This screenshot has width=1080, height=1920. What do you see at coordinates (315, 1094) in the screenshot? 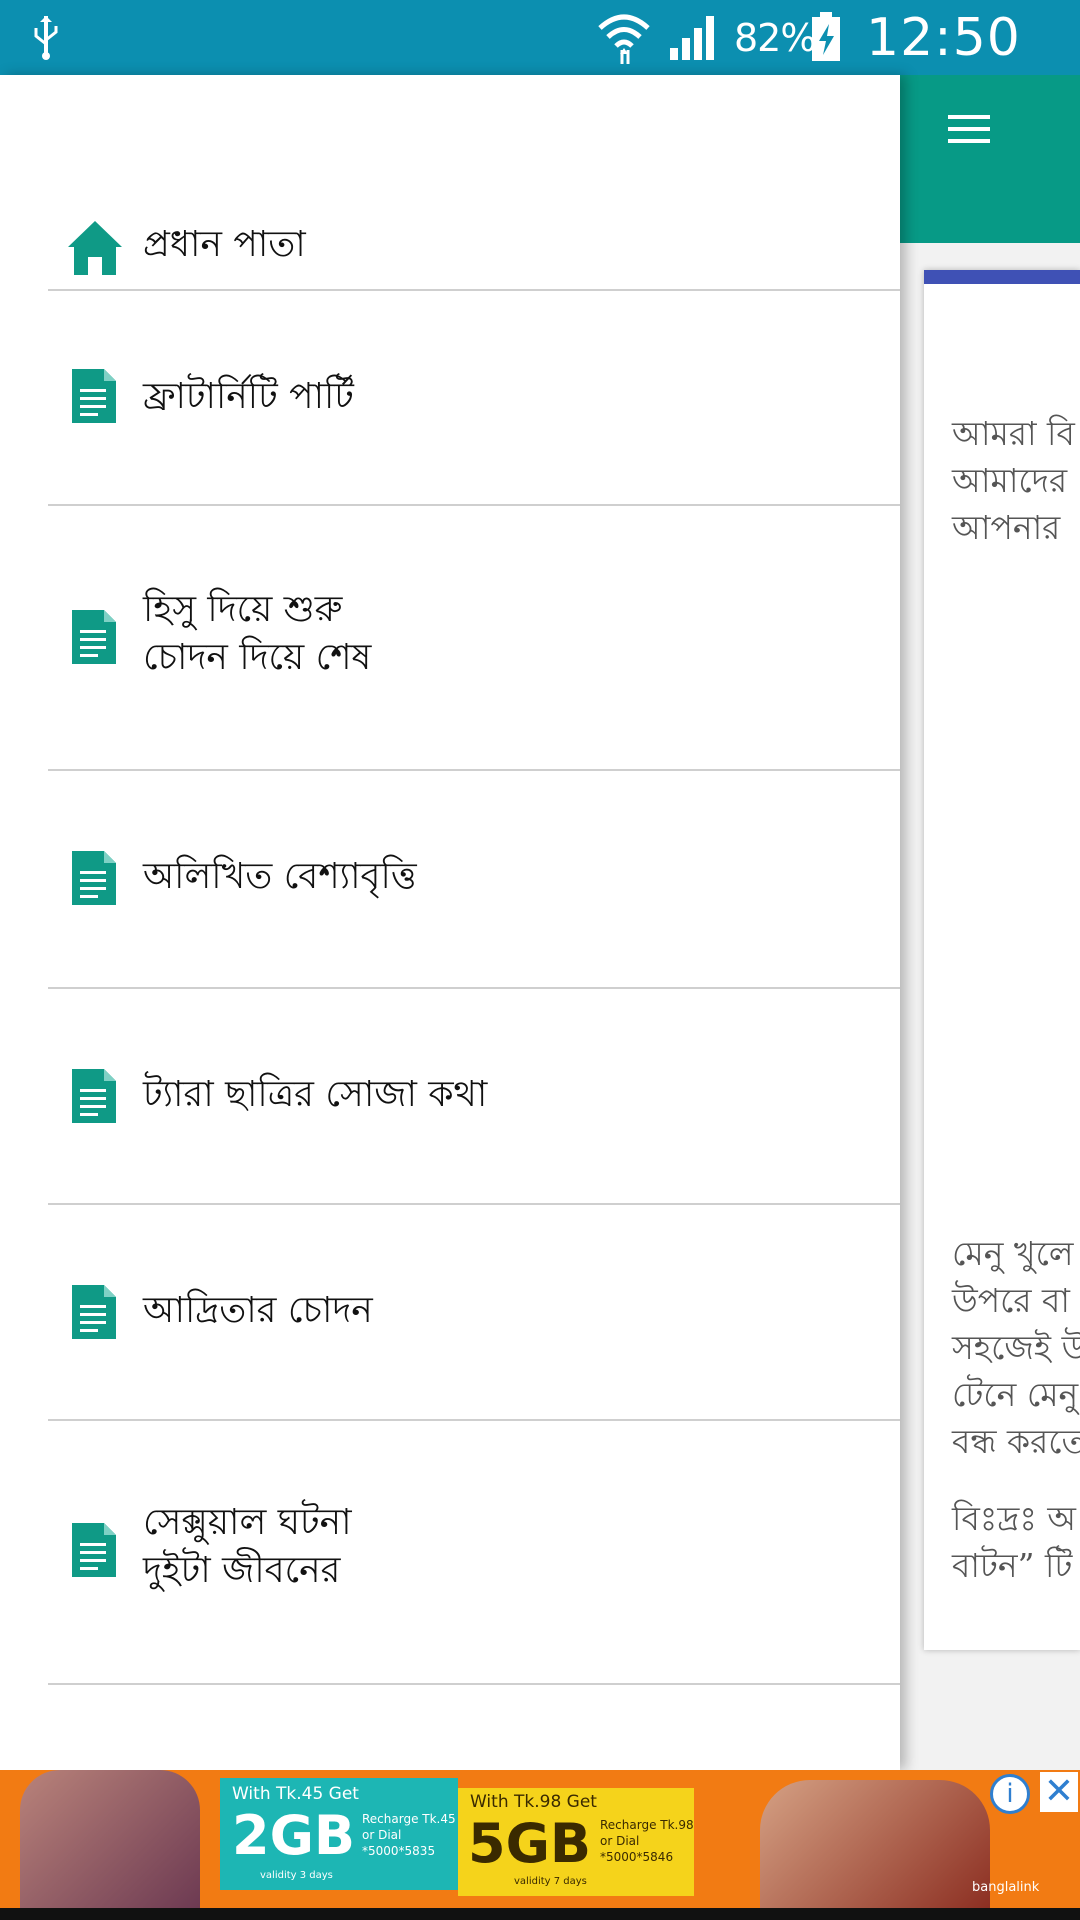
I see `drawer-item-label: ট্যারা ছাত্রির সোজা কথা` at bounding box center [315, 1094].